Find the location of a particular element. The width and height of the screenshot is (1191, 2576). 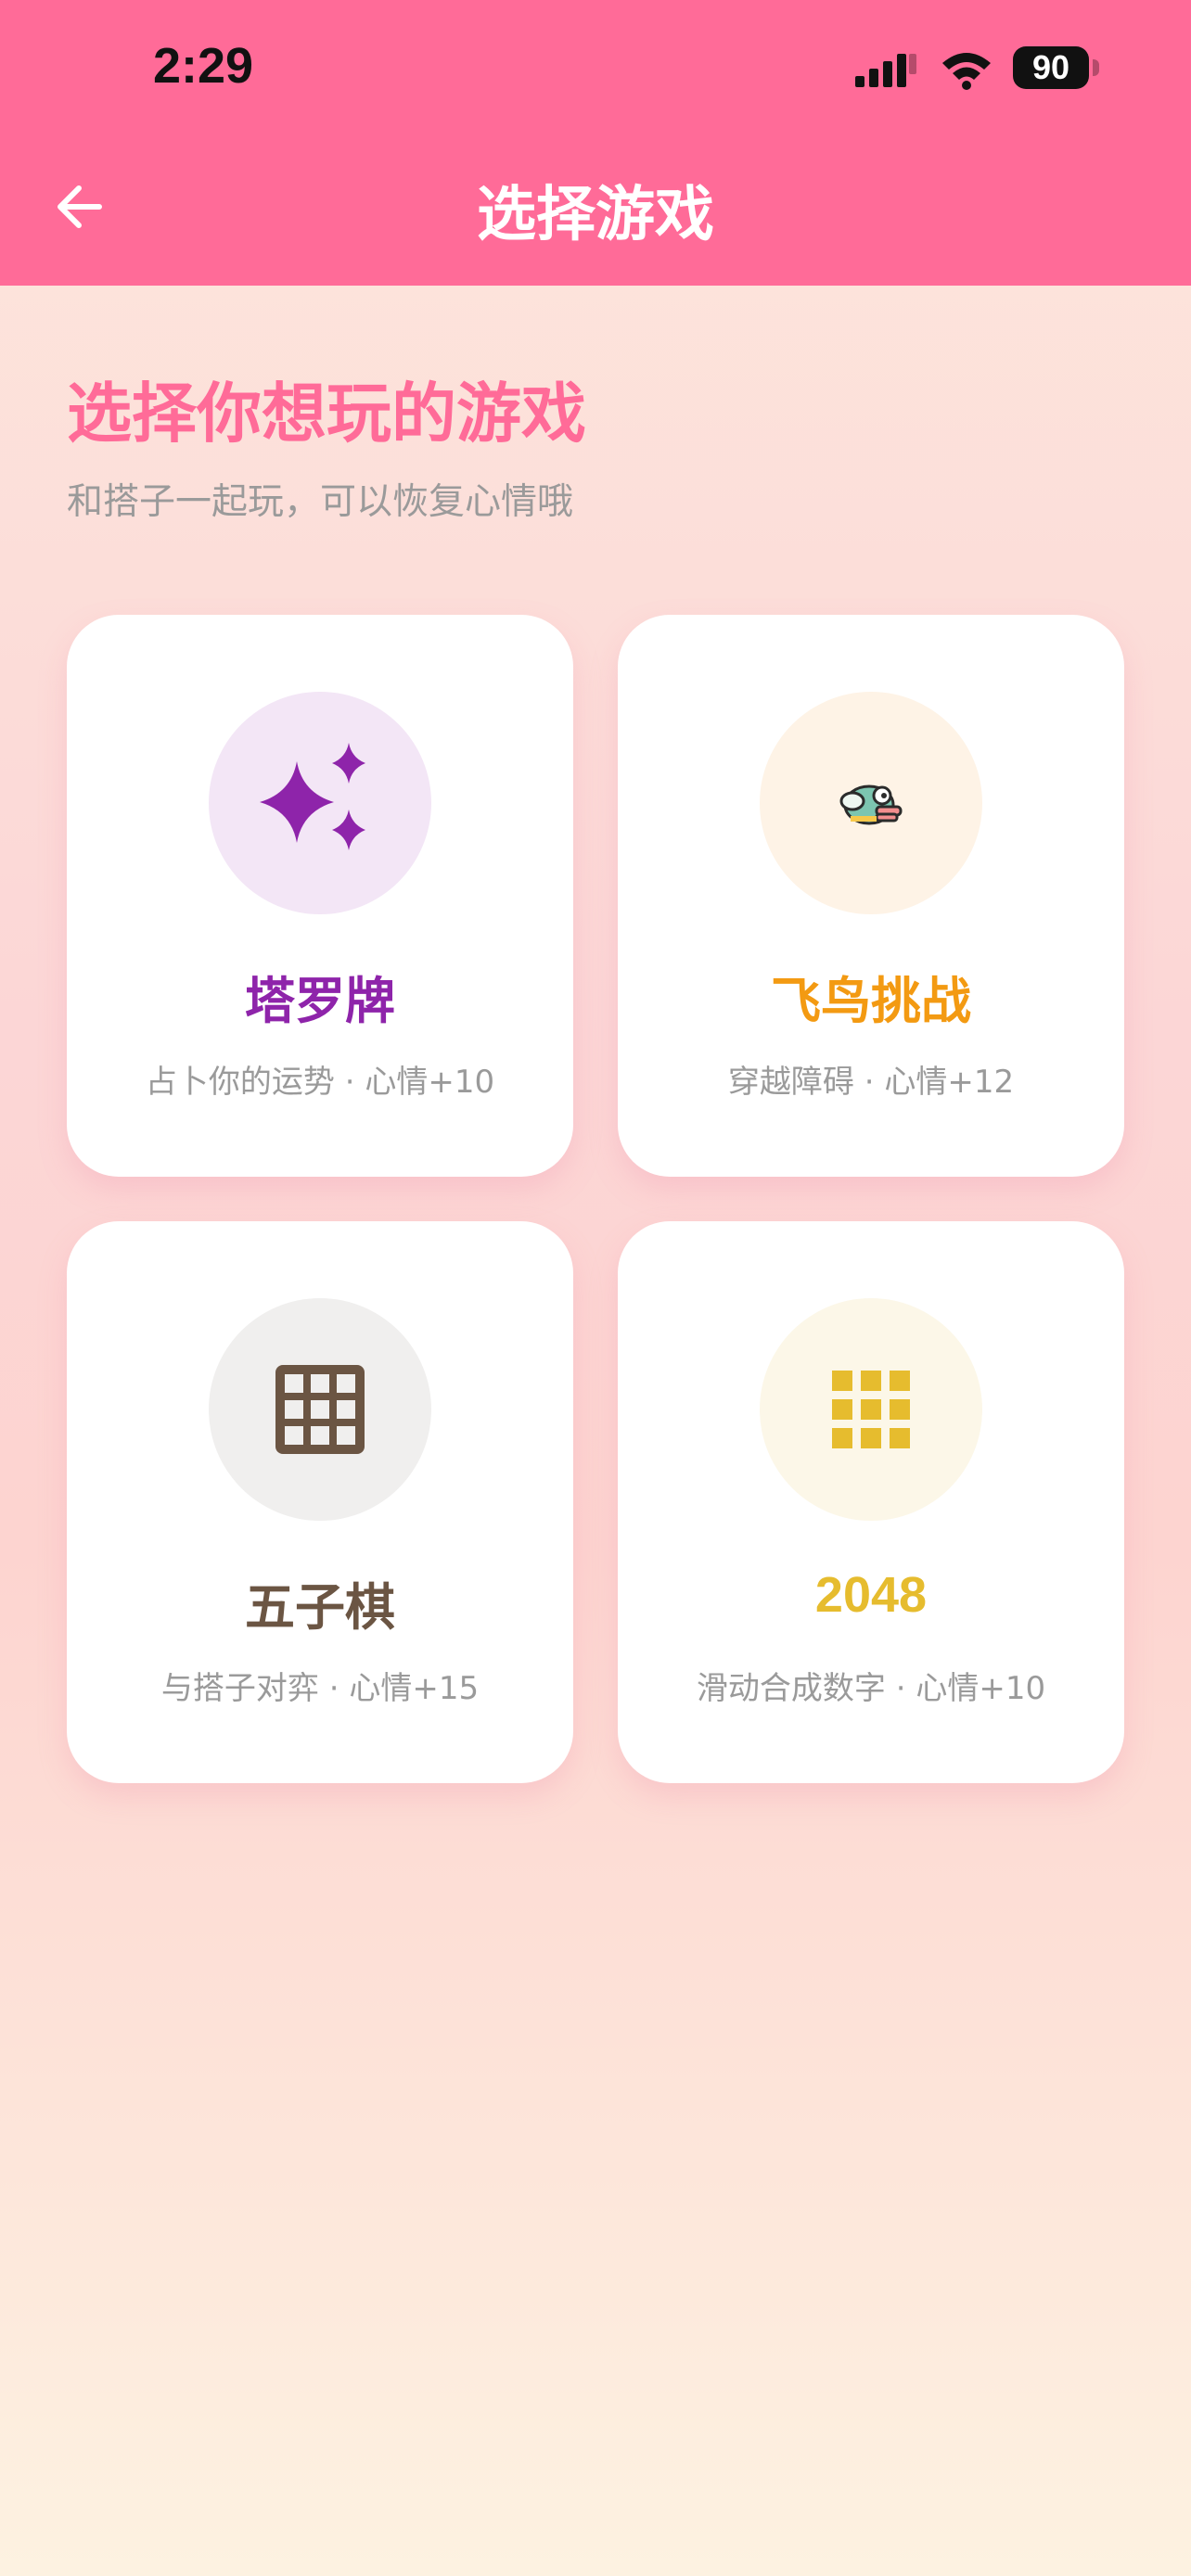

grid-icon is located at coordinates (320, 1410).